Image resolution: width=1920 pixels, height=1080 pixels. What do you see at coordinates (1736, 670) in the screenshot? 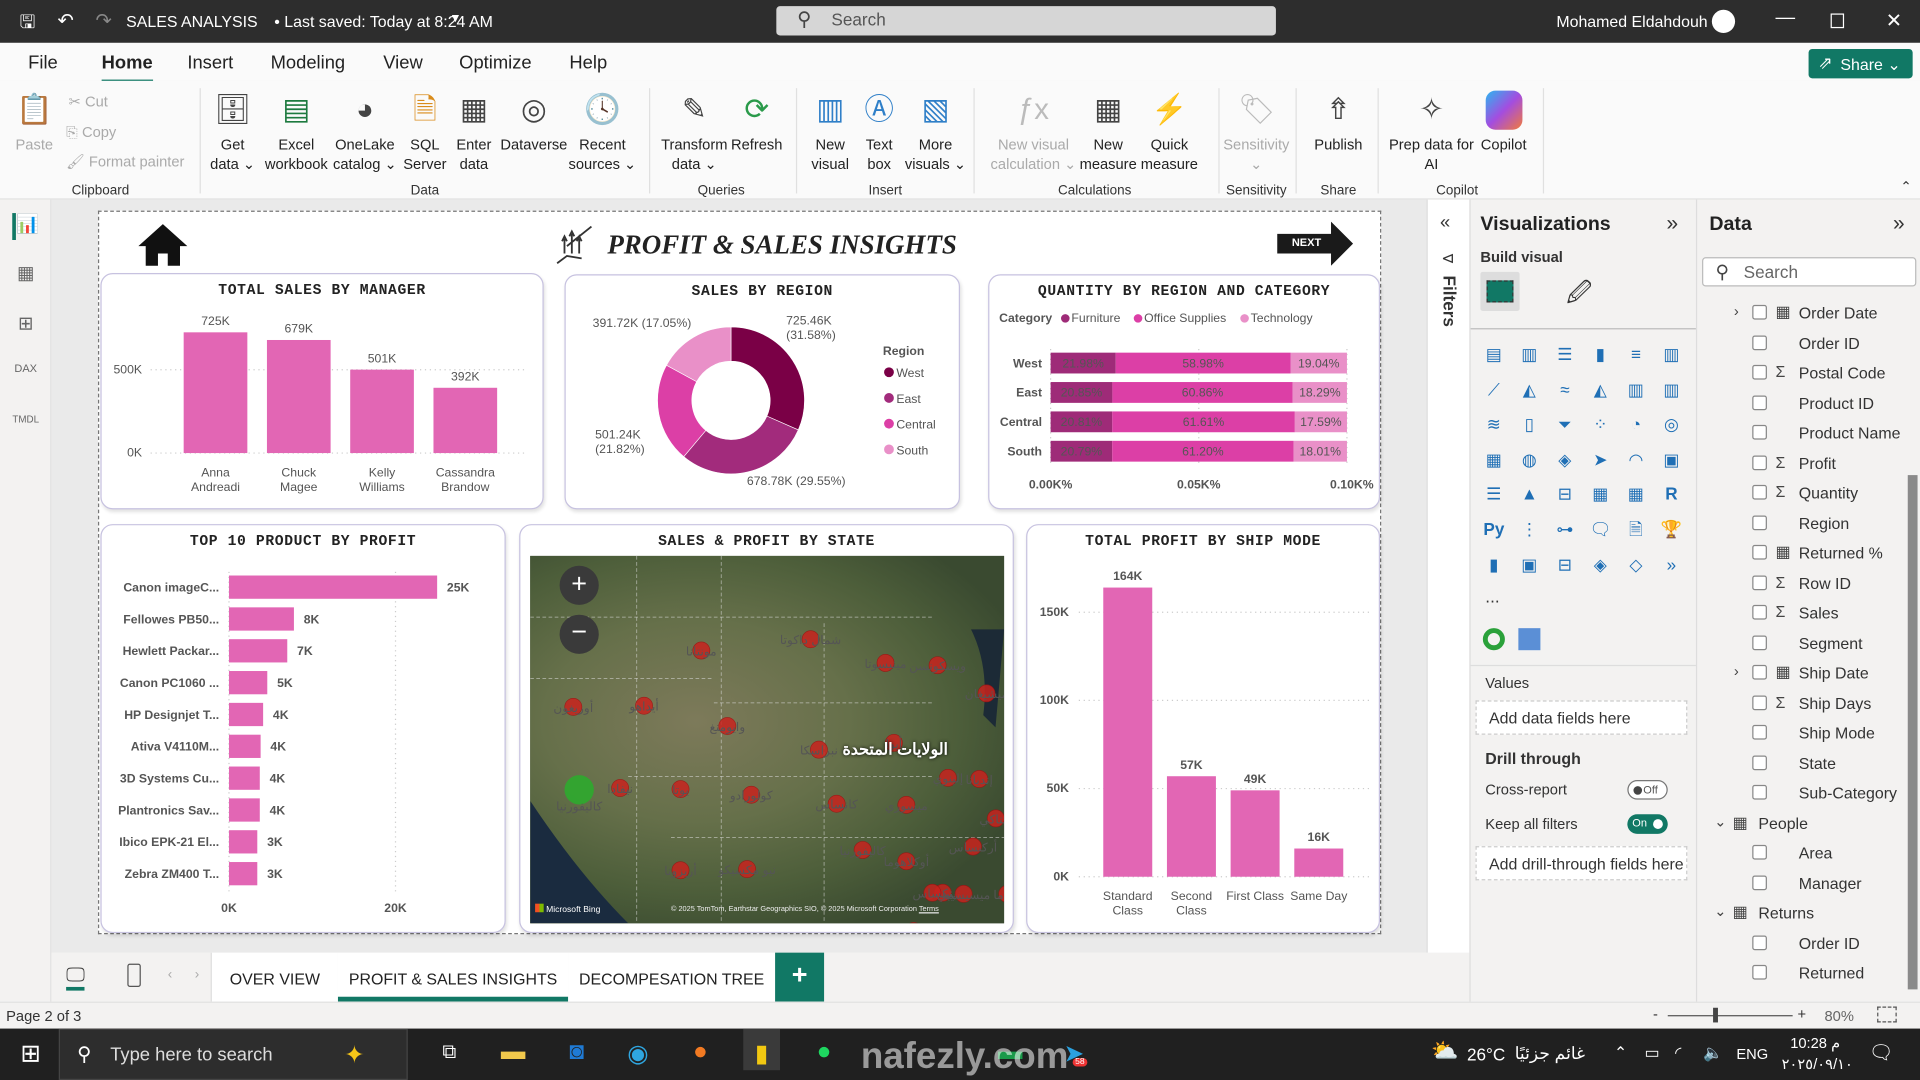
I see `chevron-right-icon: ›` at bounding box center [1736, 670].